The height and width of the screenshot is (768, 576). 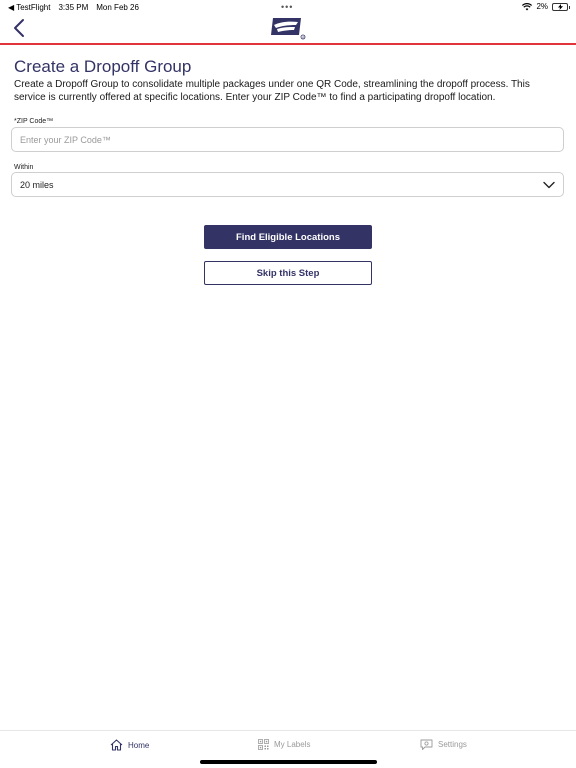 I want to click on status-right: 2%, so click(x=546, y=6).